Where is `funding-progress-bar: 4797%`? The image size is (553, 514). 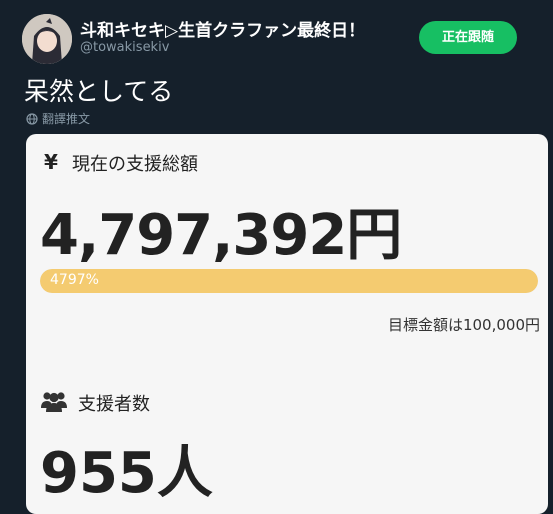 funding-progress-bar: 4797% is located at coordinates (289, 281).